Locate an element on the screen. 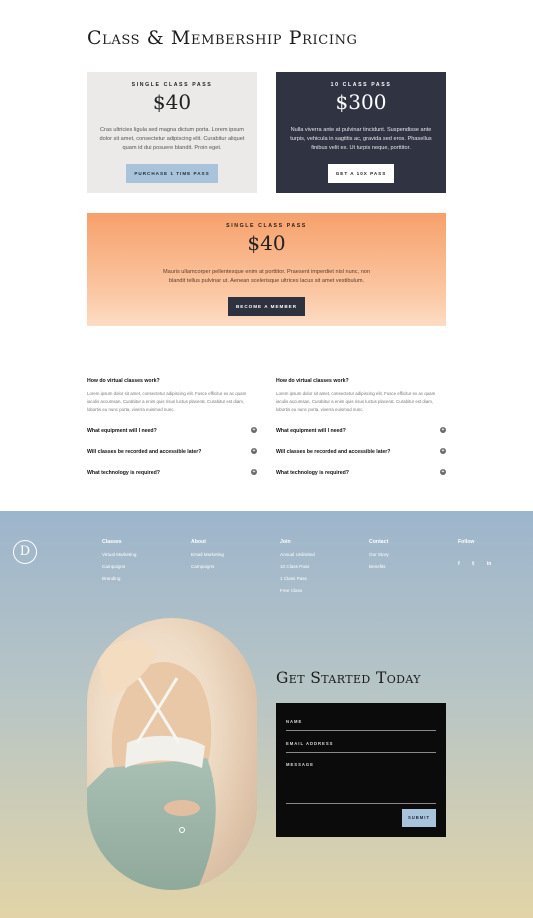  social-links: f 𝕥 in is located at coordinates (478, 561).